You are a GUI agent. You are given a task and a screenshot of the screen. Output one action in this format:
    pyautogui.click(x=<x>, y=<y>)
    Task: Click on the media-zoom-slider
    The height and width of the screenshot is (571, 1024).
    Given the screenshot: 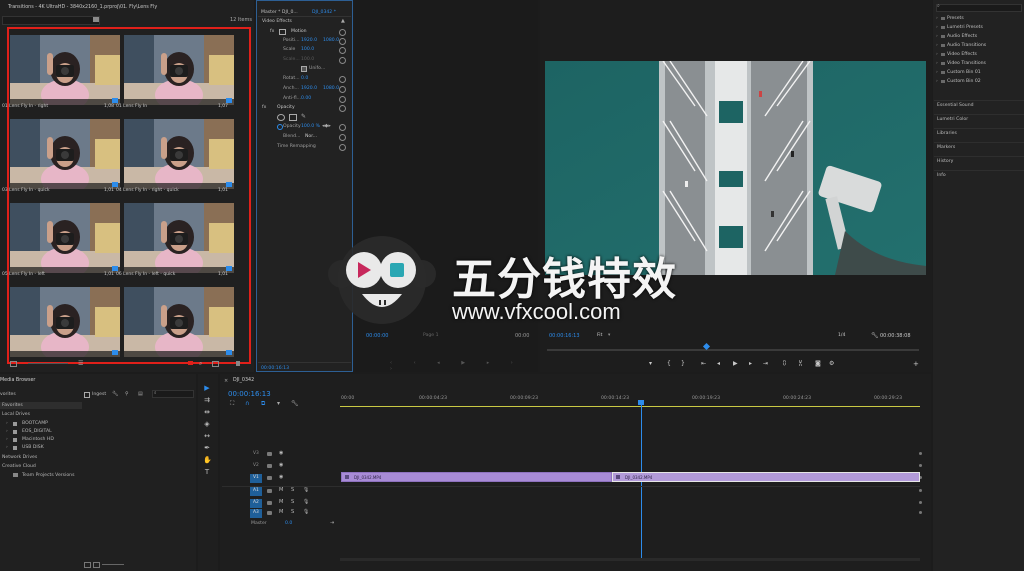 What is the action you would take?
    pyautogui.click(x=113, y=564)
    